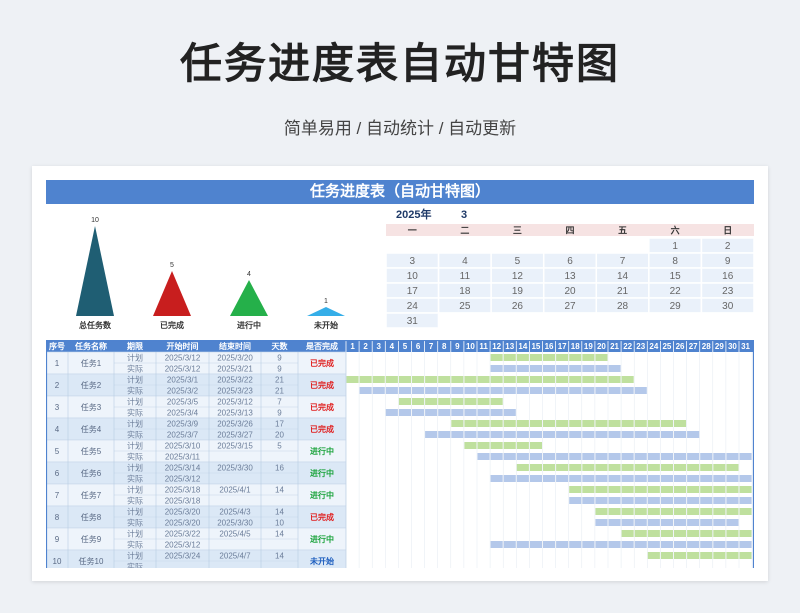 This screenshot has height=613, width=800. I want to click on task-actual-value: 2025/3/12, so click(183, 369).